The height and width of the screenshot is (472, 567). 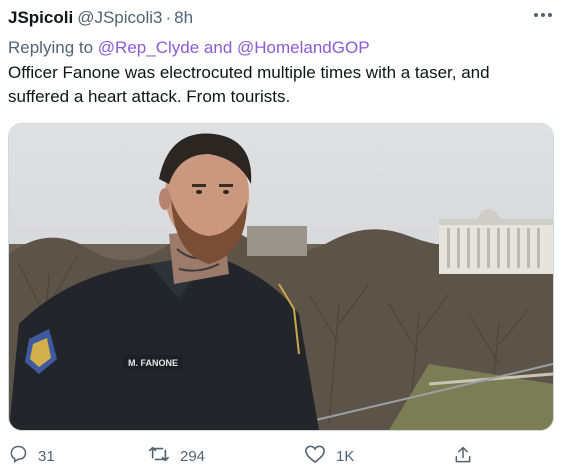 I want to click on share-icon, so click(x=468, y=457).